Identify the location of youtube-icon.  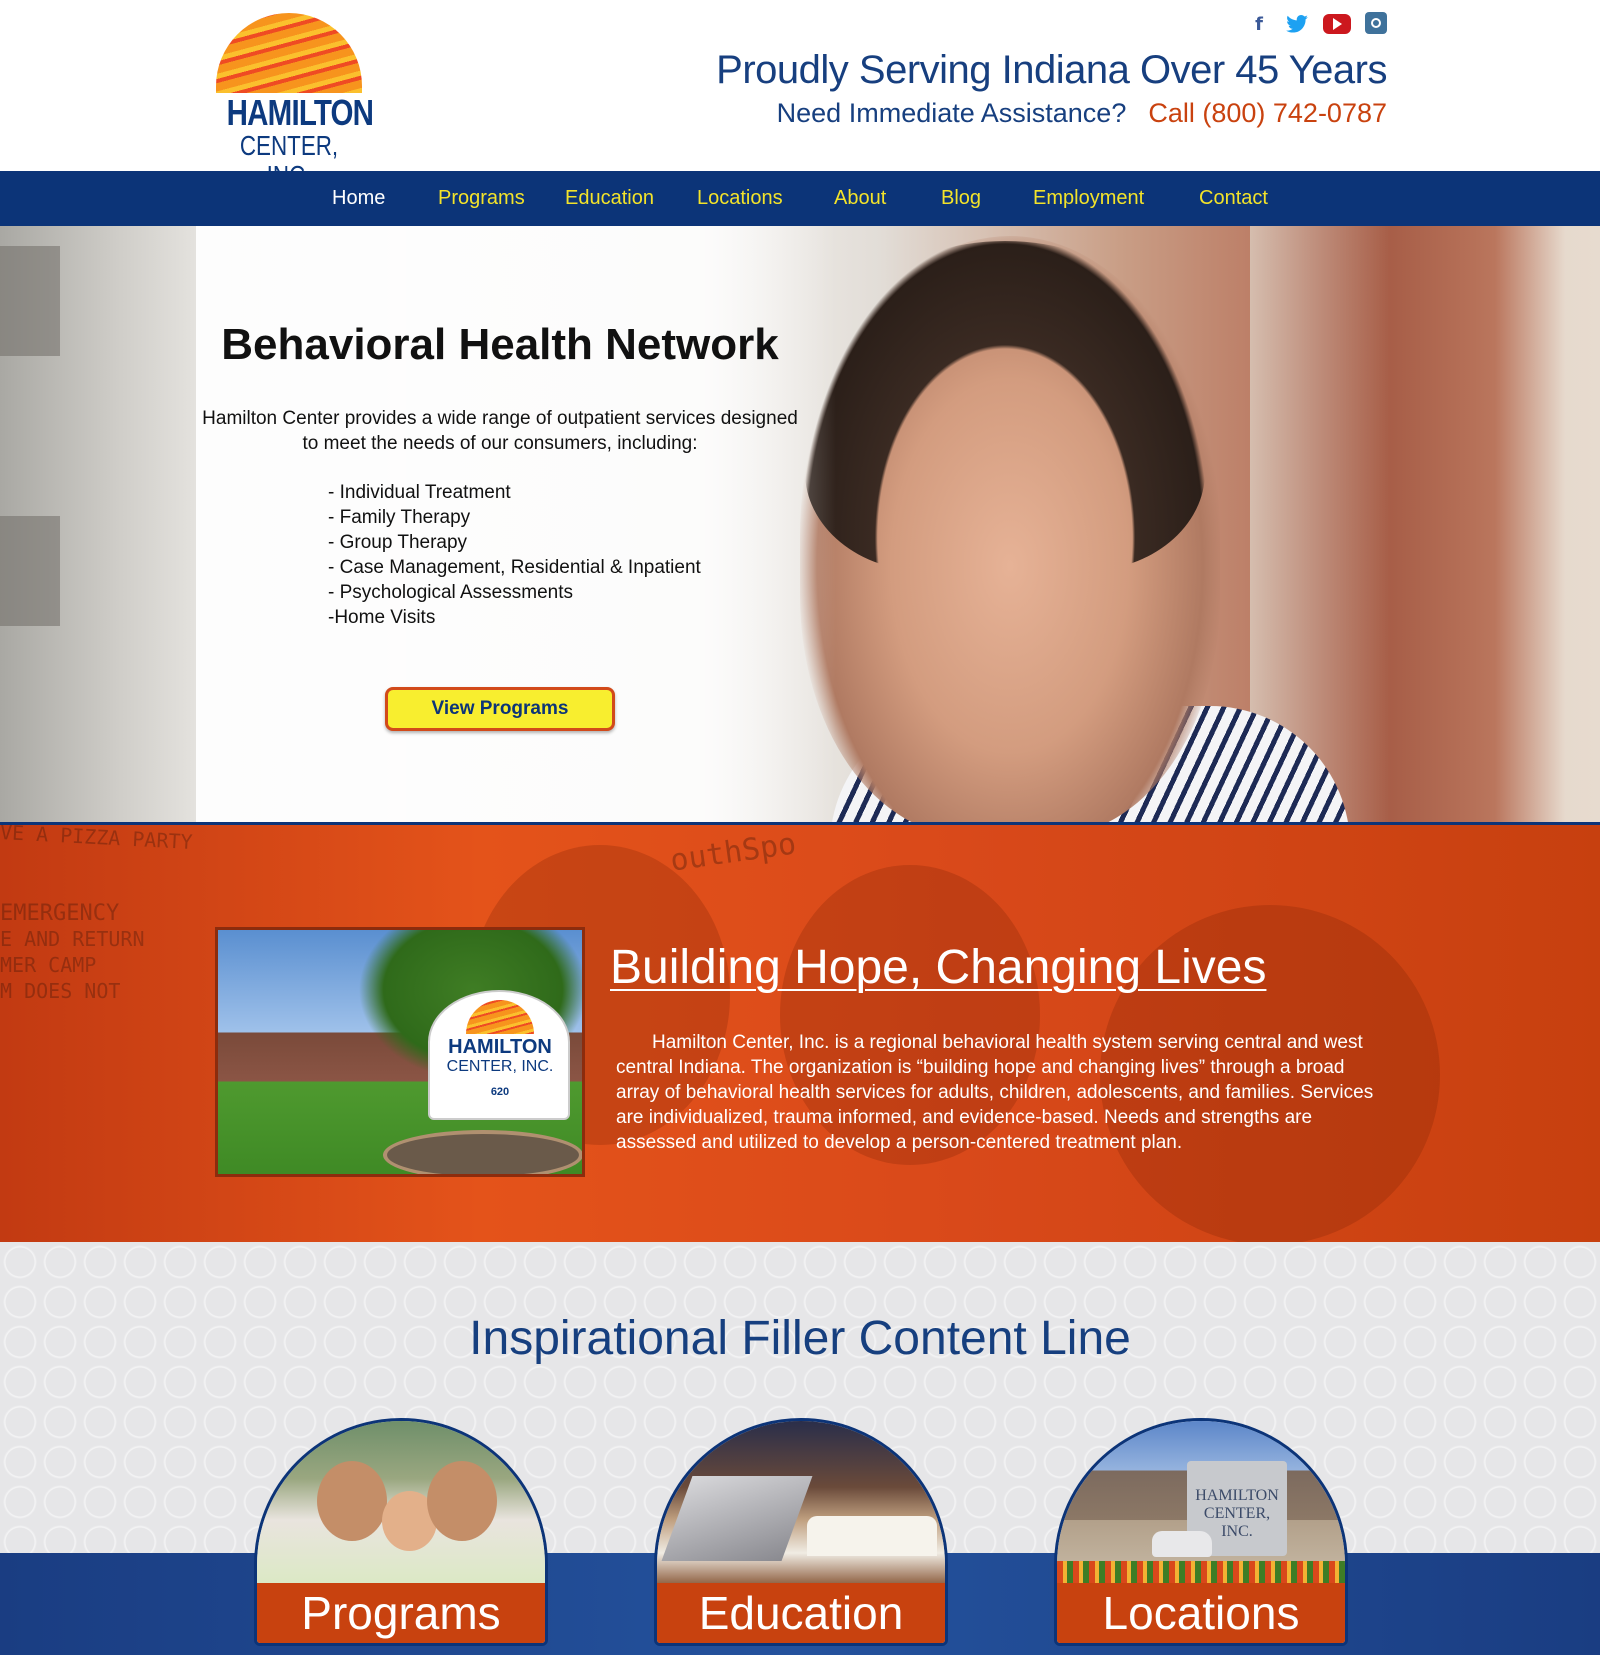
(1337, 24).